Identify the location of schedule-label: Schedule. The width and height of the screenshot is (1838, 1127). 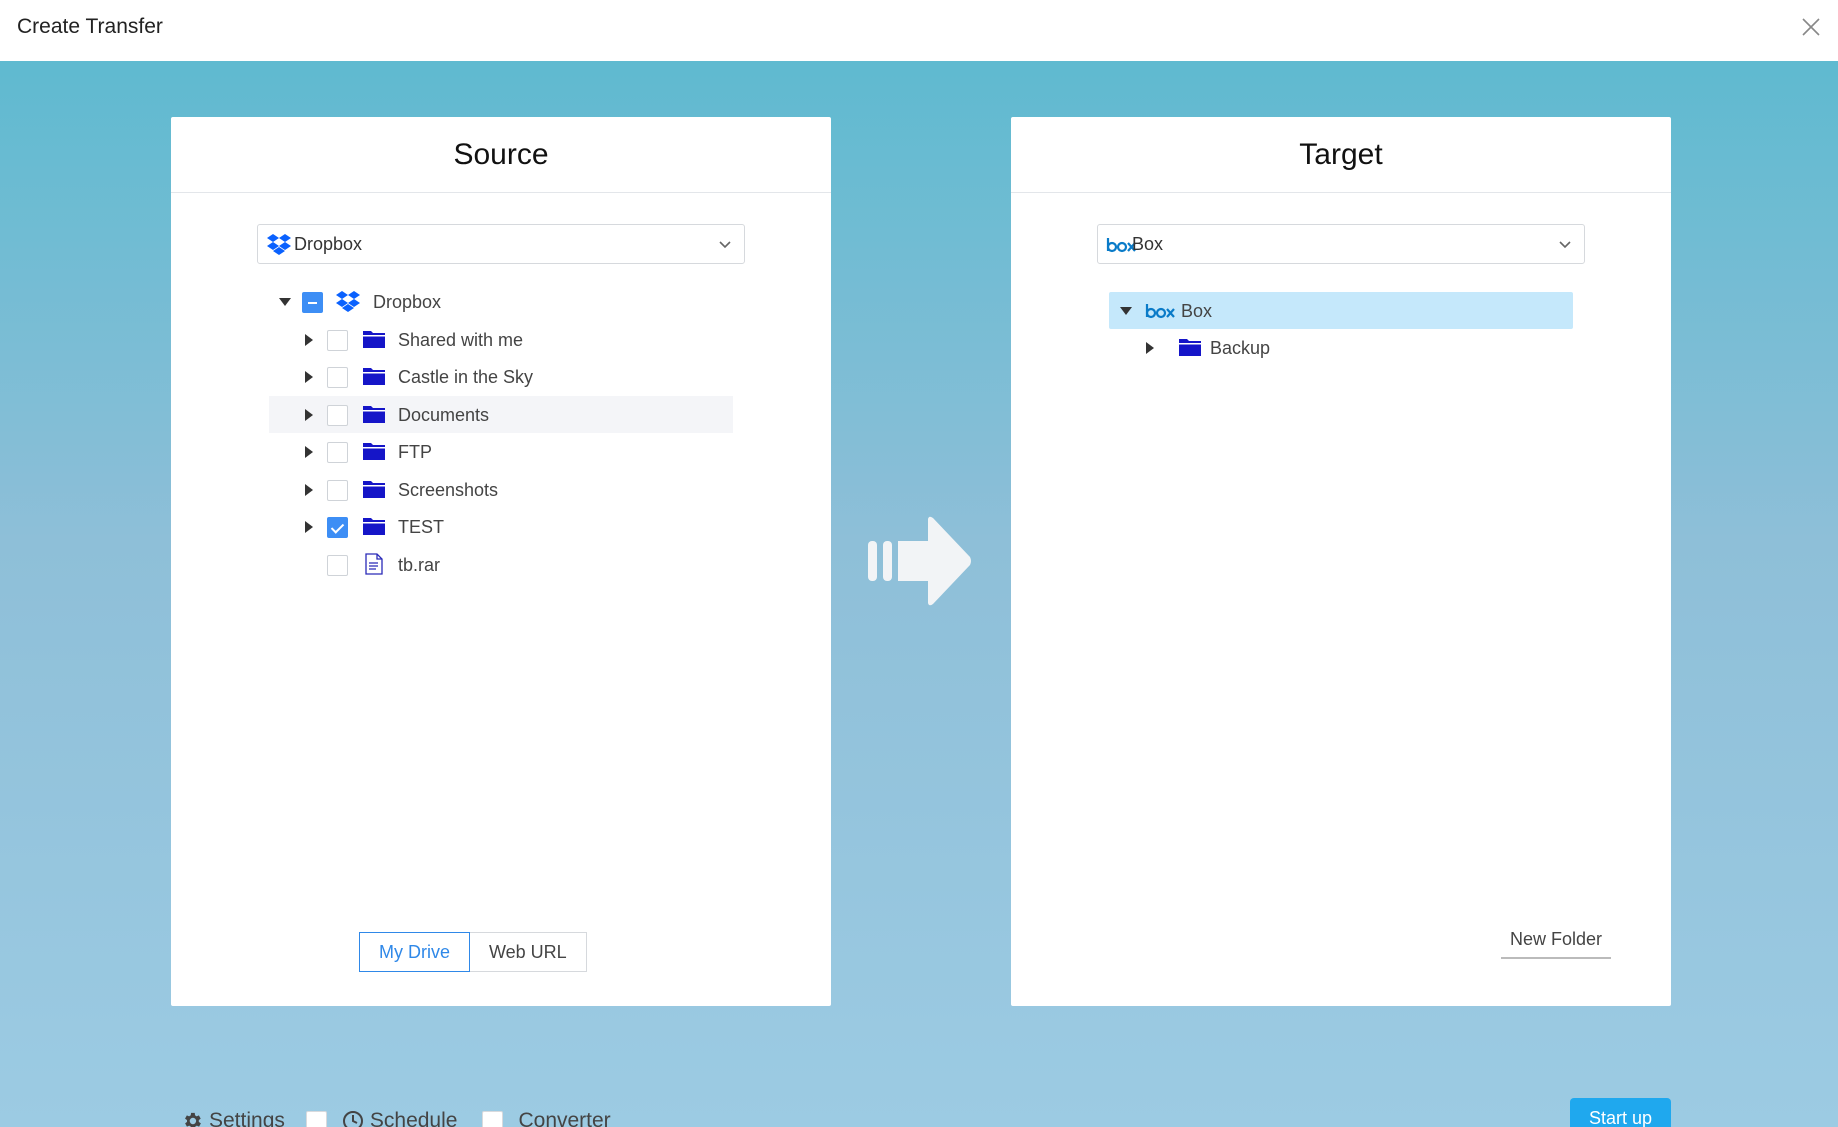
(413, 1118).